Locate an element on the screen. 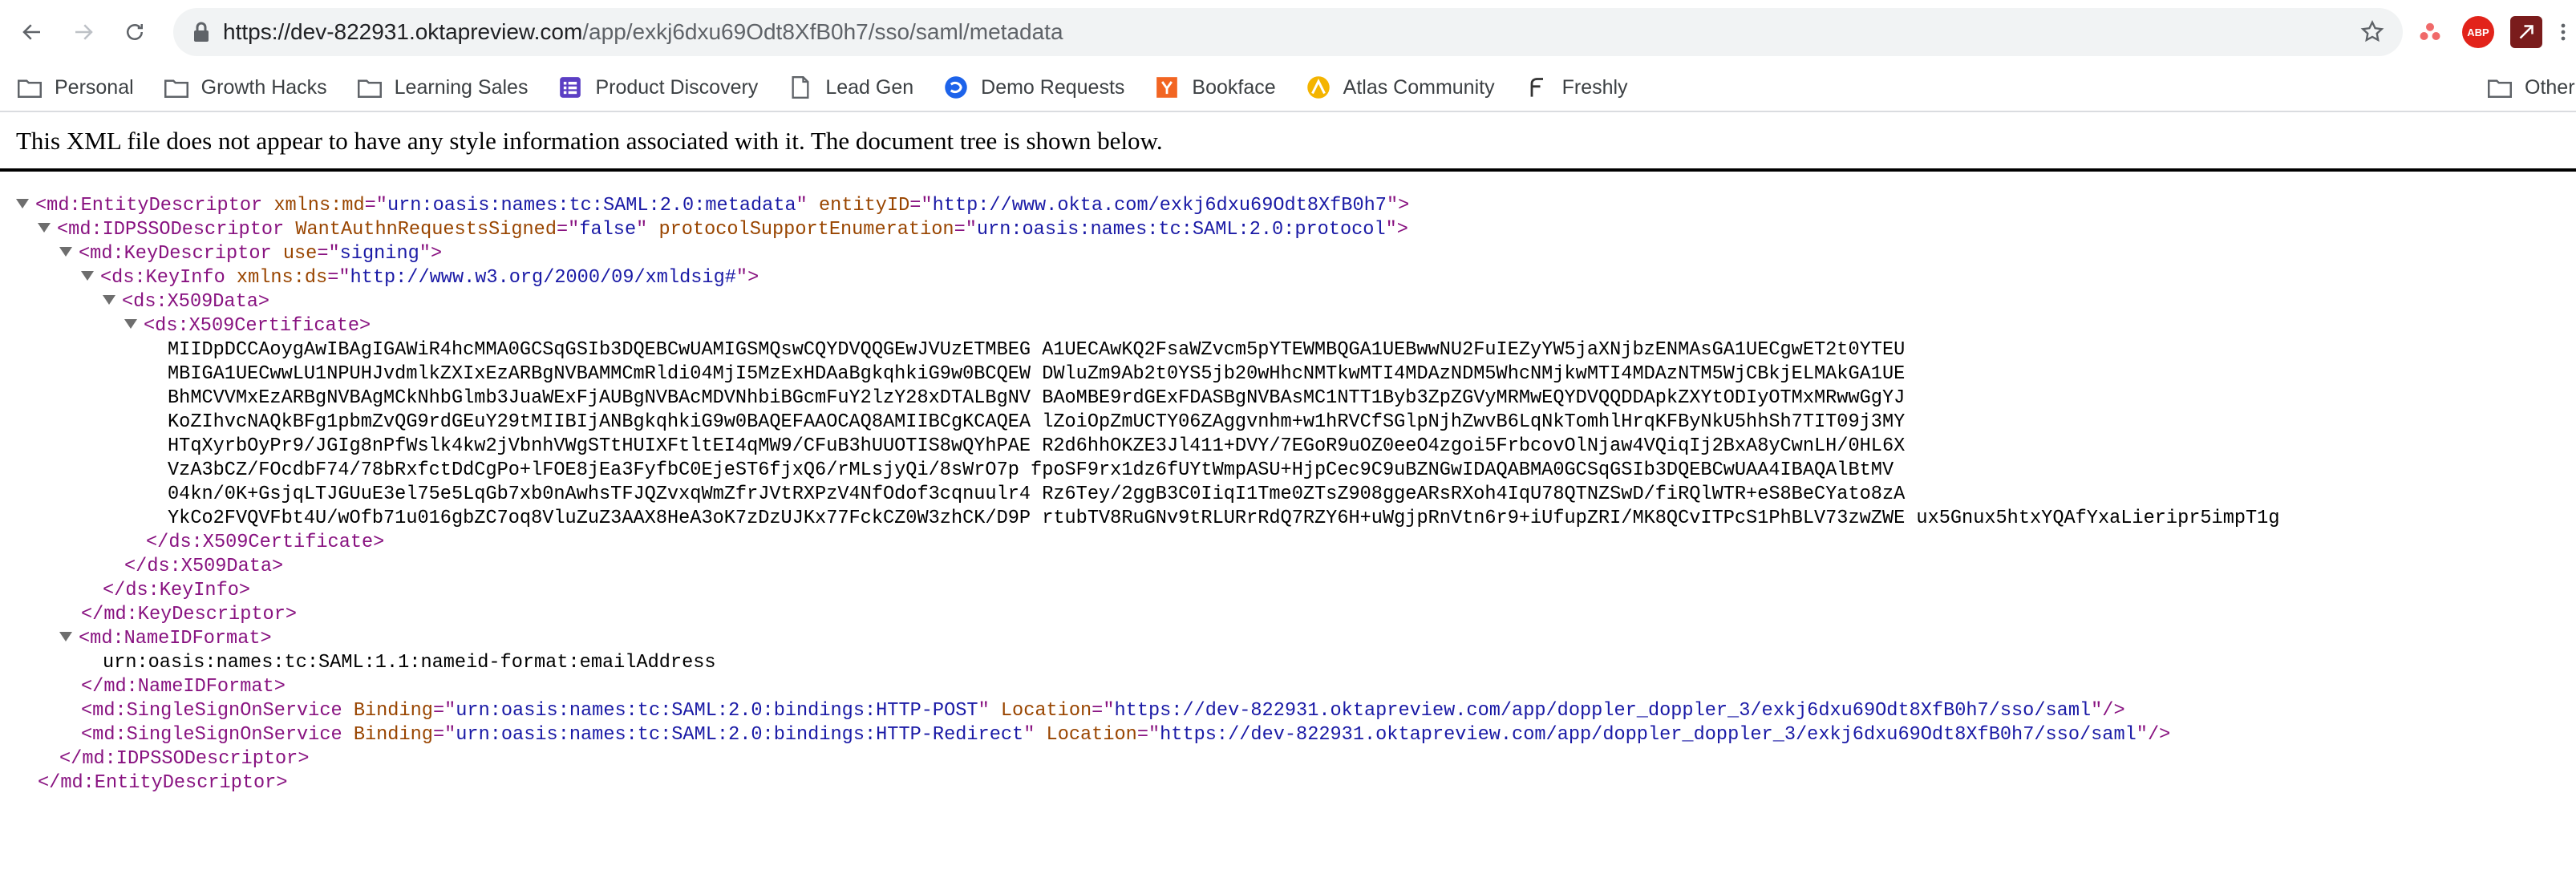 This screenshot has width=2576, height=874. bookmark-bookface: Bookface is located at coordinates (1215, 87).